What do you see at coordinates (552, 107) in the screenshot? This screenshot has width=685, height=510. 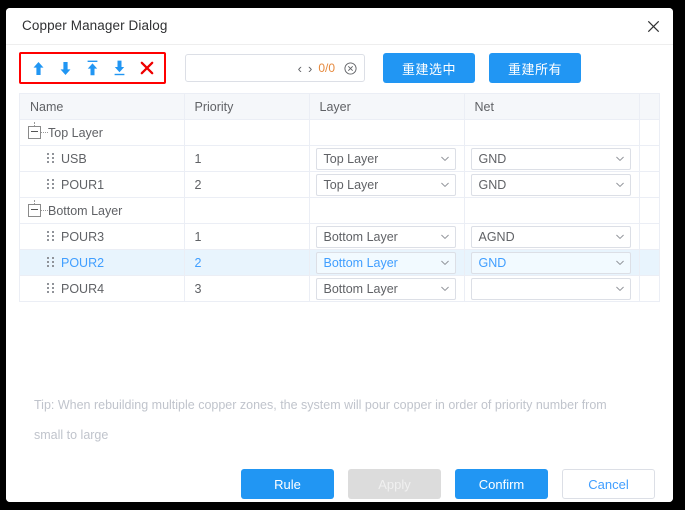 I see `column-header-net: Net` at bounding box center [552, 107].